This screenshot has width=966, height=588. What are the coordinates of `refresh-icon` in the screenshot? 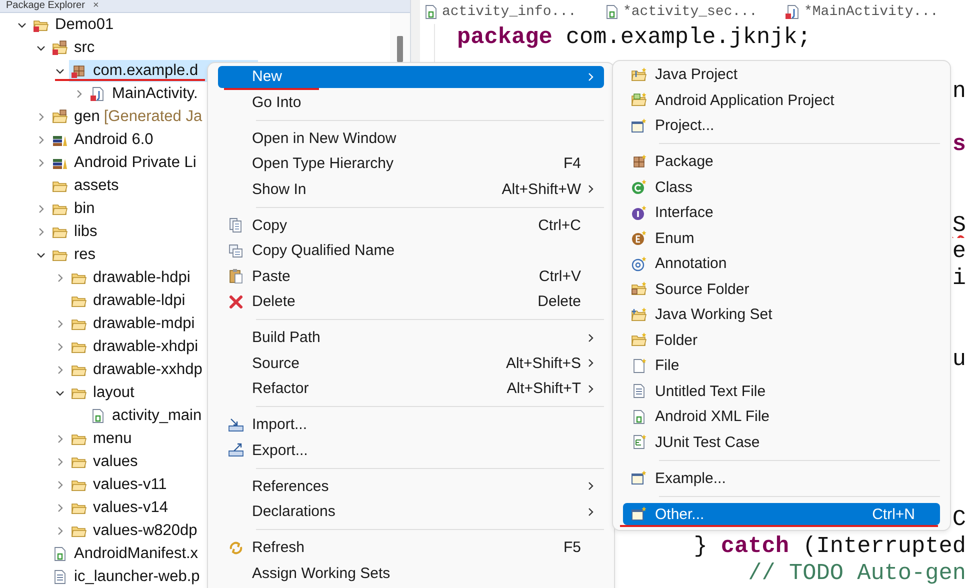 It's located at (236, 548).